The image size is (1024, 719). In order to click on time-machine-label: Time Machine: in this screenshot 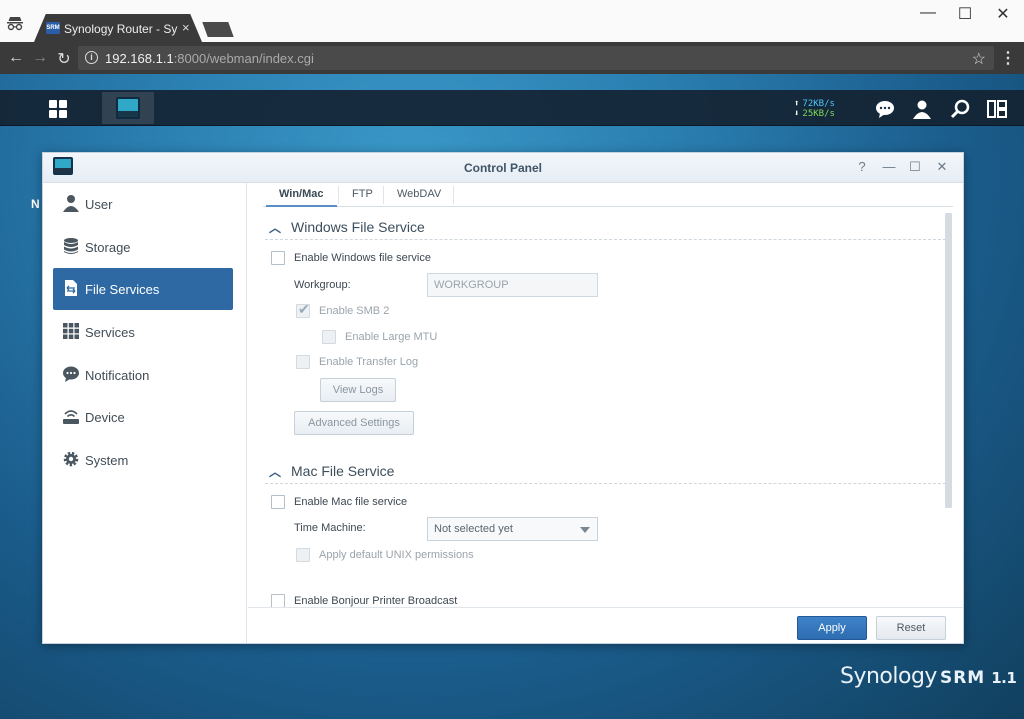, I will do `click(330, 528)`.